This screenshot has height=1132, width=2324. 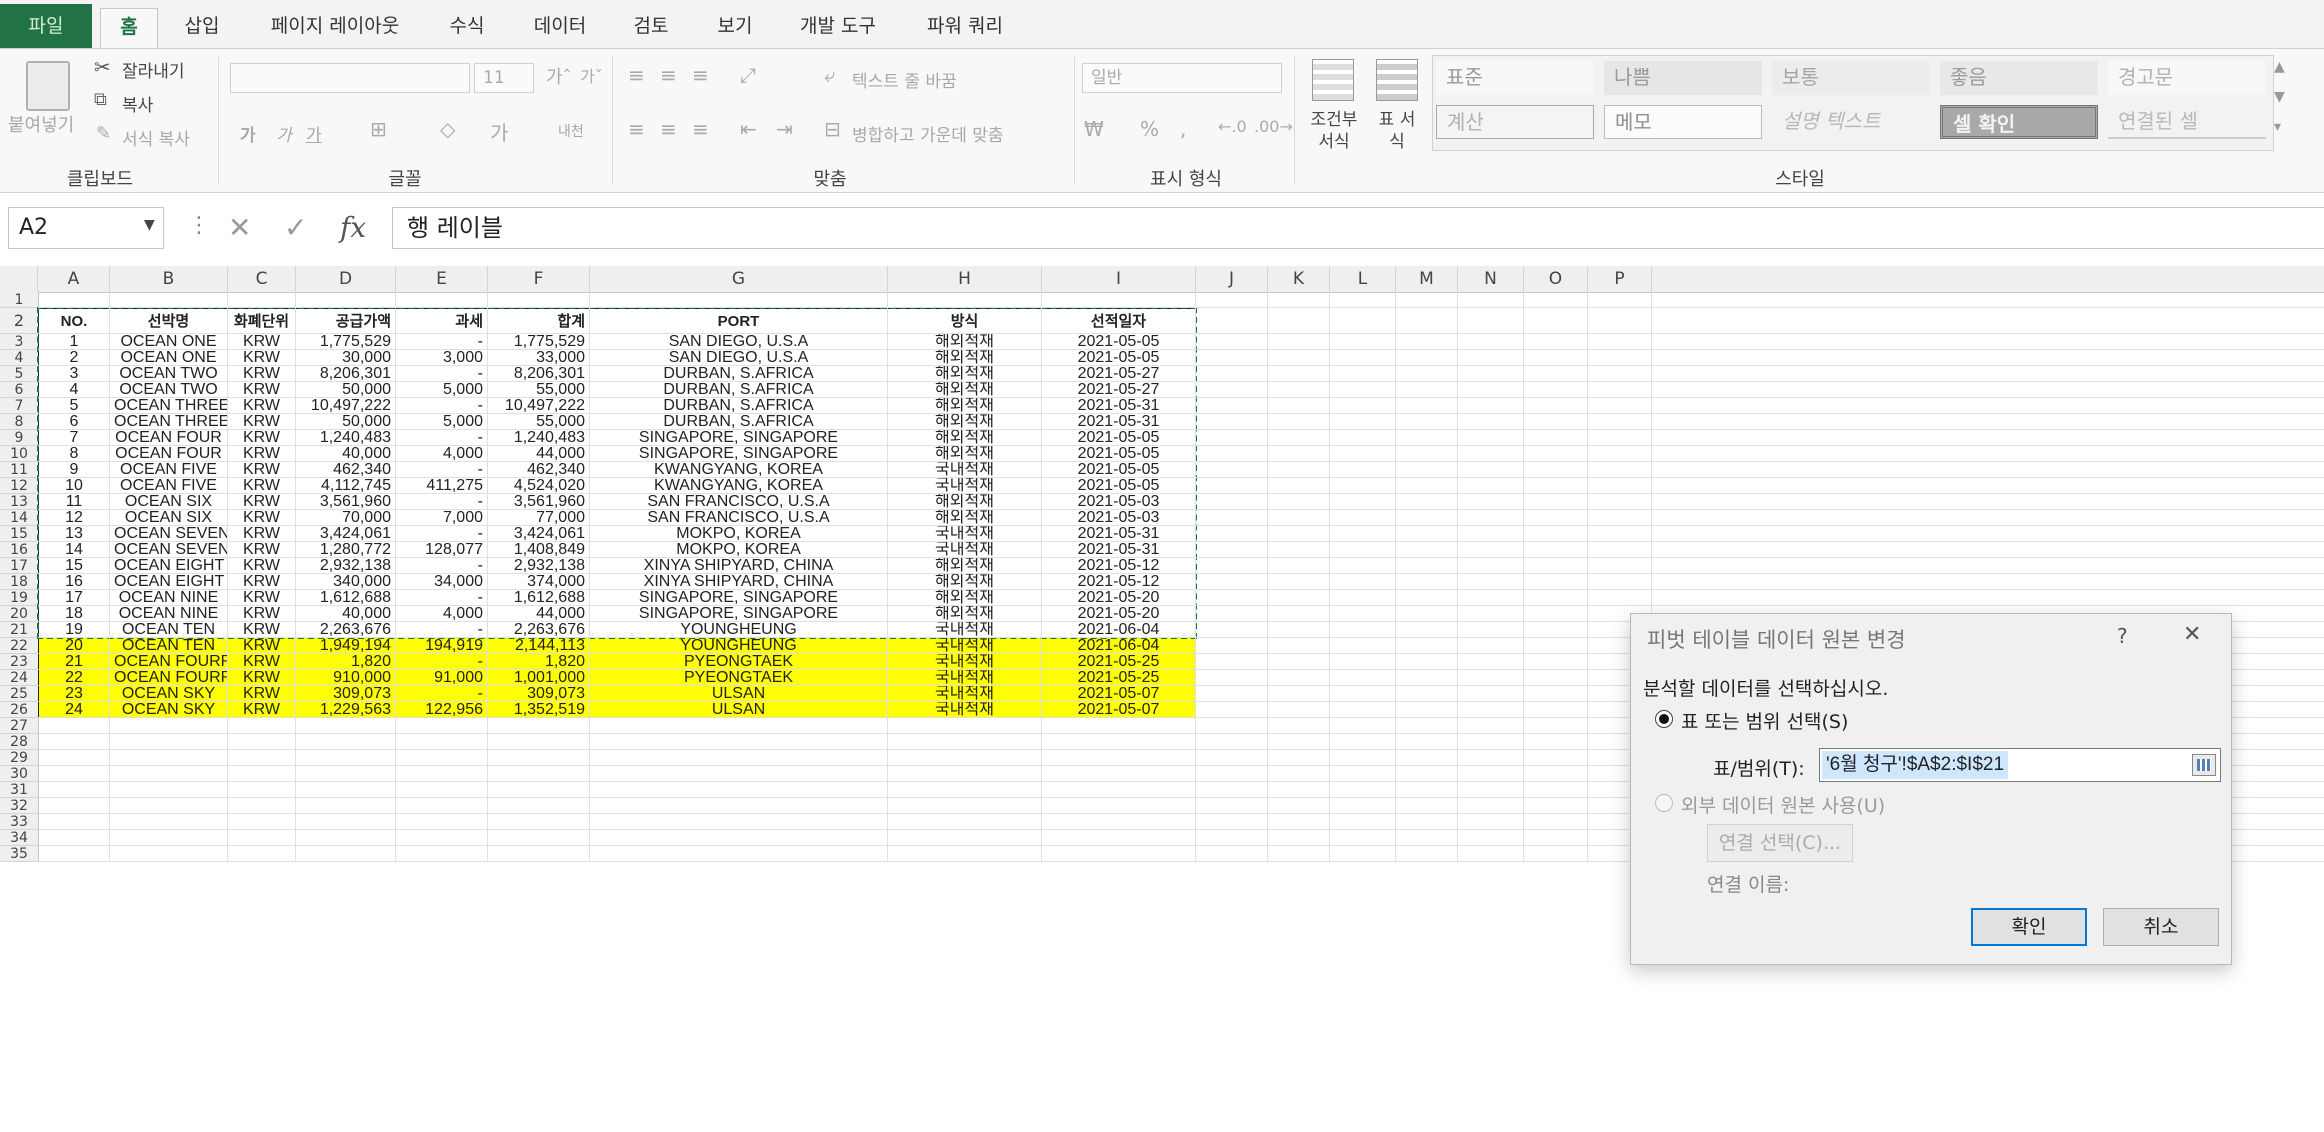 What do you see at coordinates (74, 279) in the screenshot?
I see `column-header-a: A` at bounding box center [74, 279].